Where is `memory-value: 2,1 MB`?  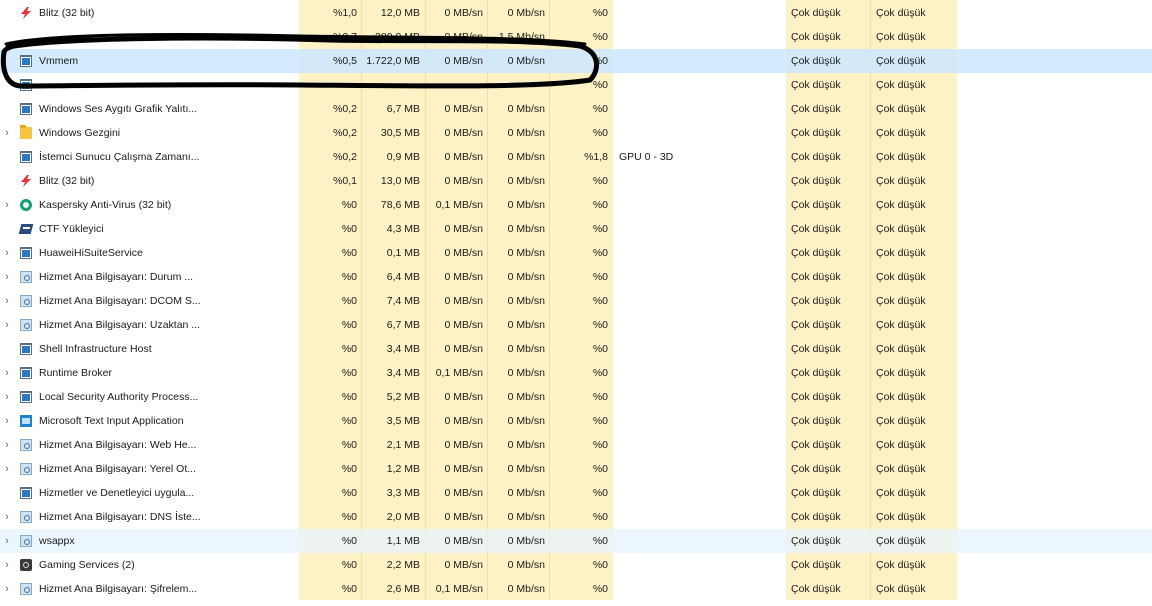 memory-value: 2,1 MB is located at coordinates (403, 445).